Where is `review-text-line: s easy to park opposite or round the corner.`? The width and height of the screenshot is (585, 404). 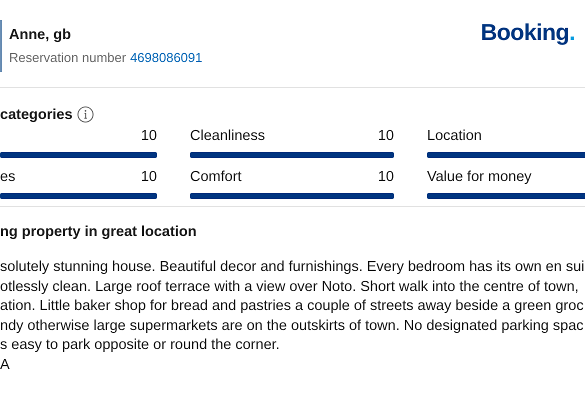 review-text-line: s easy to park opposite or round the corner. is located at coordinates (140, 346).